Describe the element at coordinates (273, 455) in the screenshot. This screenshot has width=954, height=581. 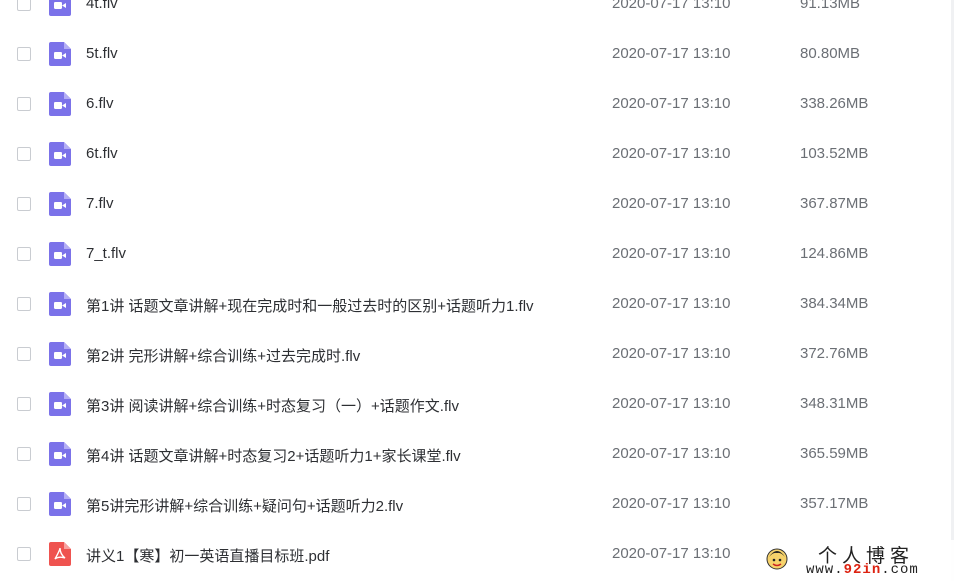
I see `file-name: 第4讲 话题文章讲解+时态复习2+话题听力1+家长课堂.flv` at that location.